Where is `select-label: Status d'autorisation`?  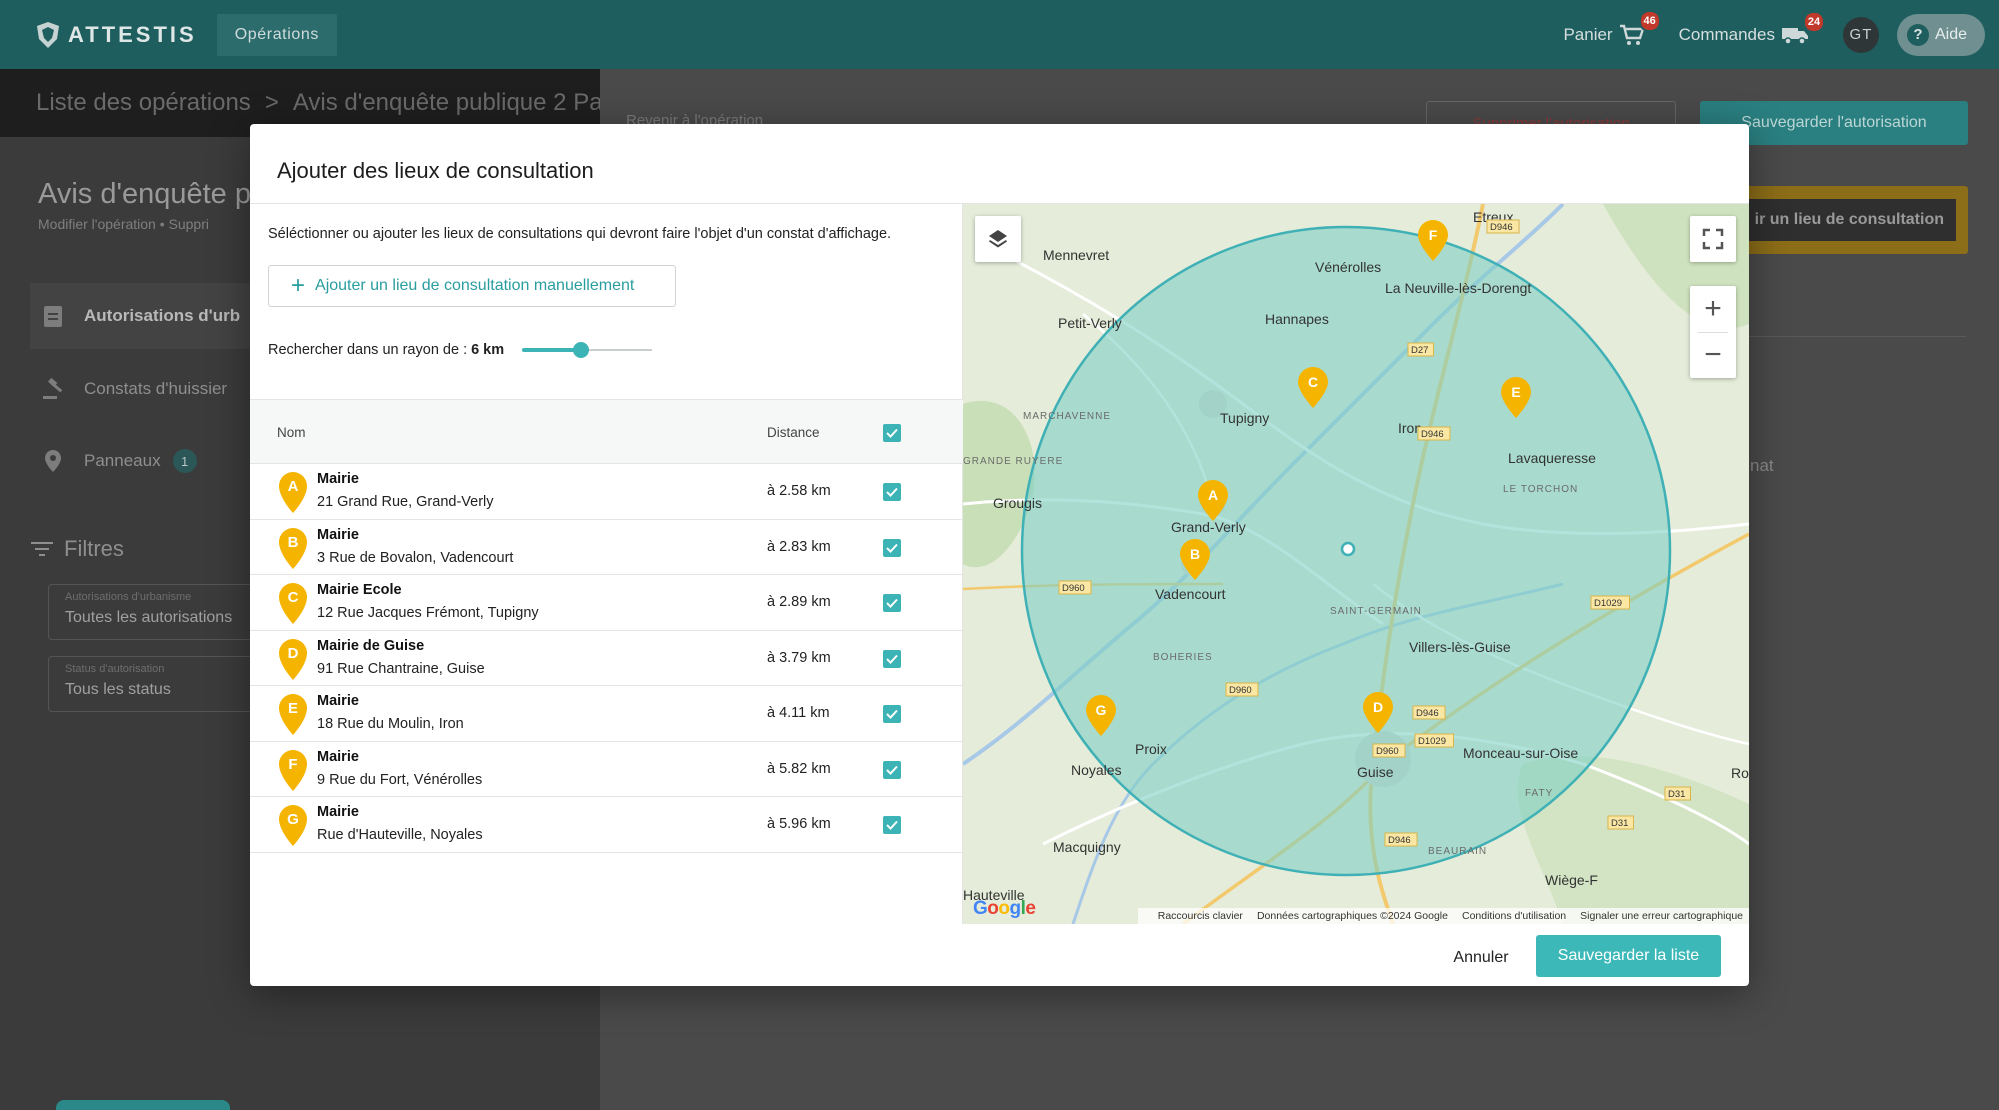 select-label: Status d'autorisation is located at coordinates (115, 669).